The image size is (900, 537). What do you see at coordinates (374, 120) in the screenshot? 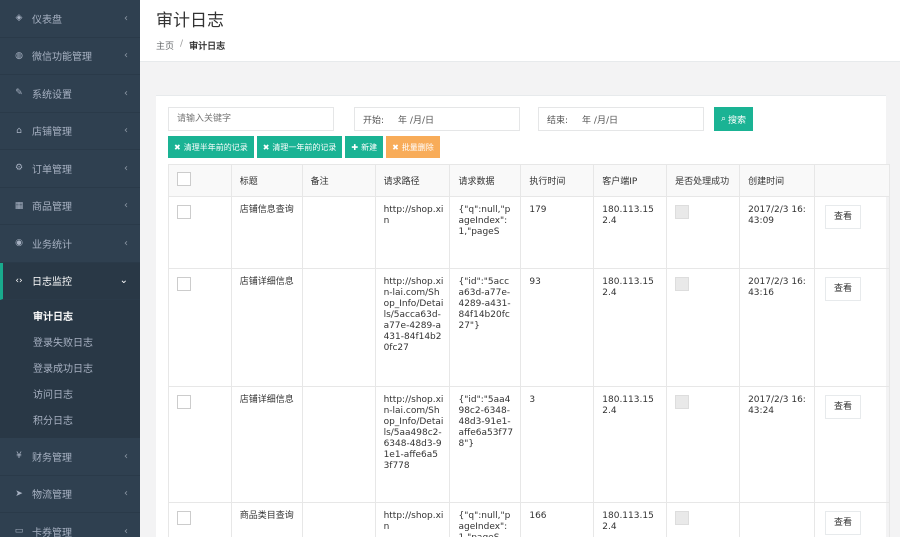
I see `start-date-label: 开始:` at bounding box center [374, 120].